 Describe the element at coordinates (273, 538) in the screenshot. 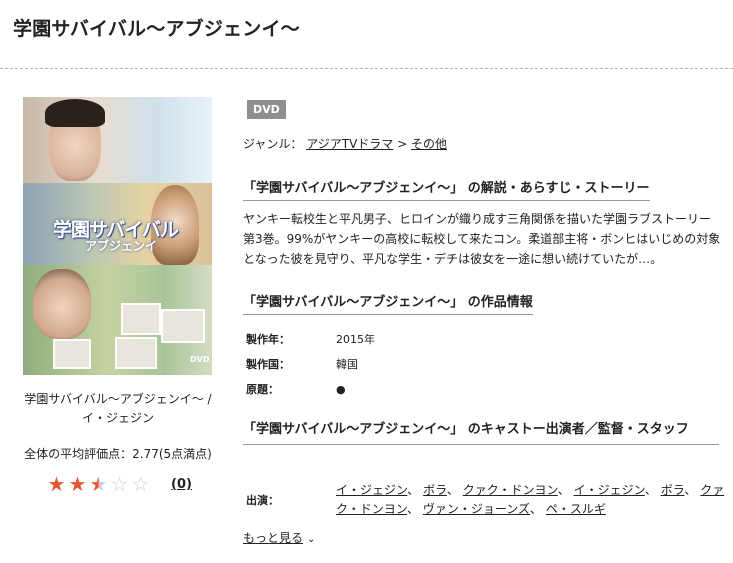

I see `show-more-label: もっと見る` at that location.